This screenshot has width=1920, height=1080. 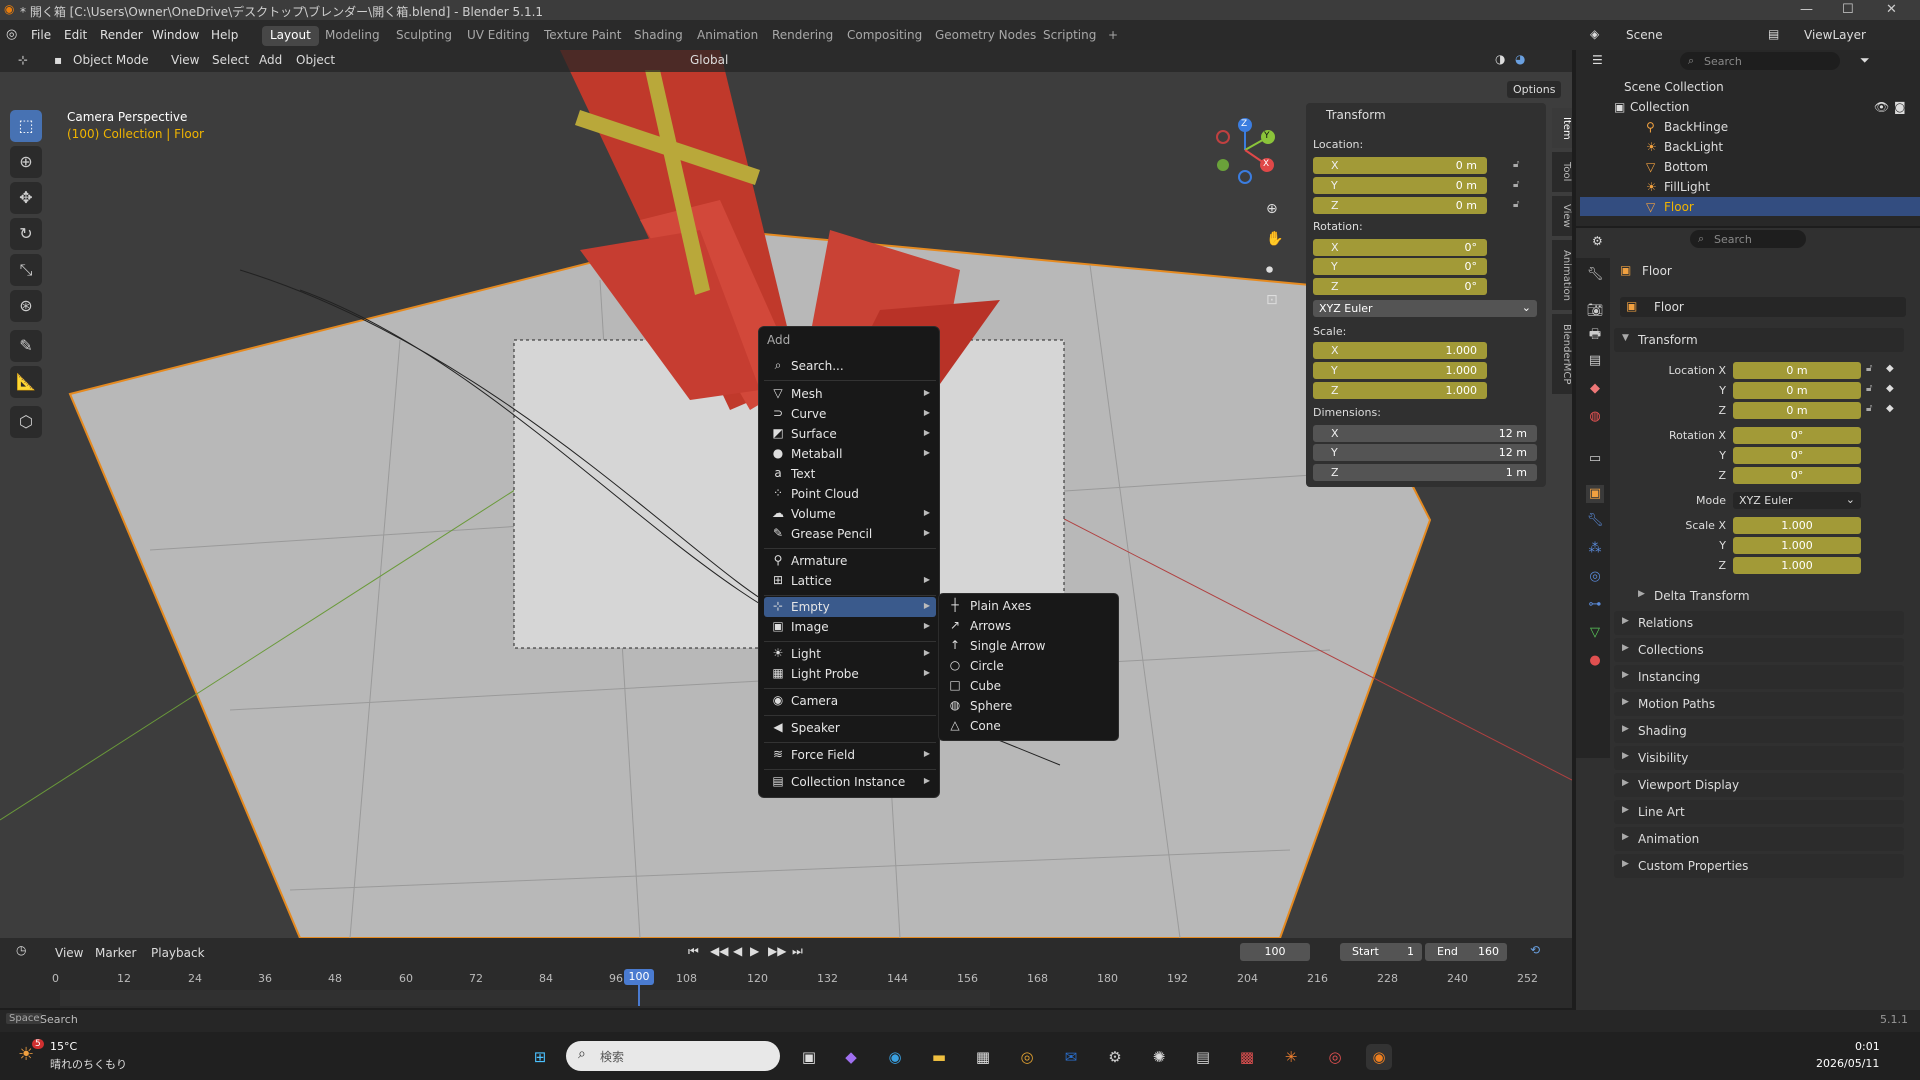 I want to click on visibility-eye-icon: 👁︎, so click(x=1881, y=107).